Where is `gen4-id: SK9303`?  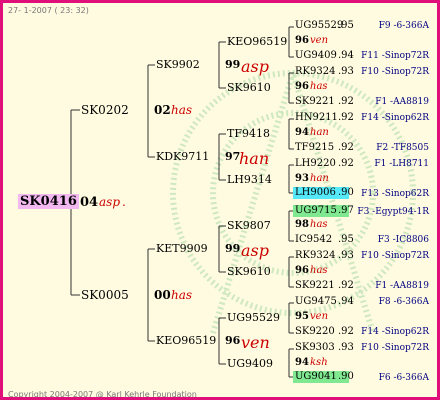
gen4-id: SK9303 is located at coordinates (315, 348).